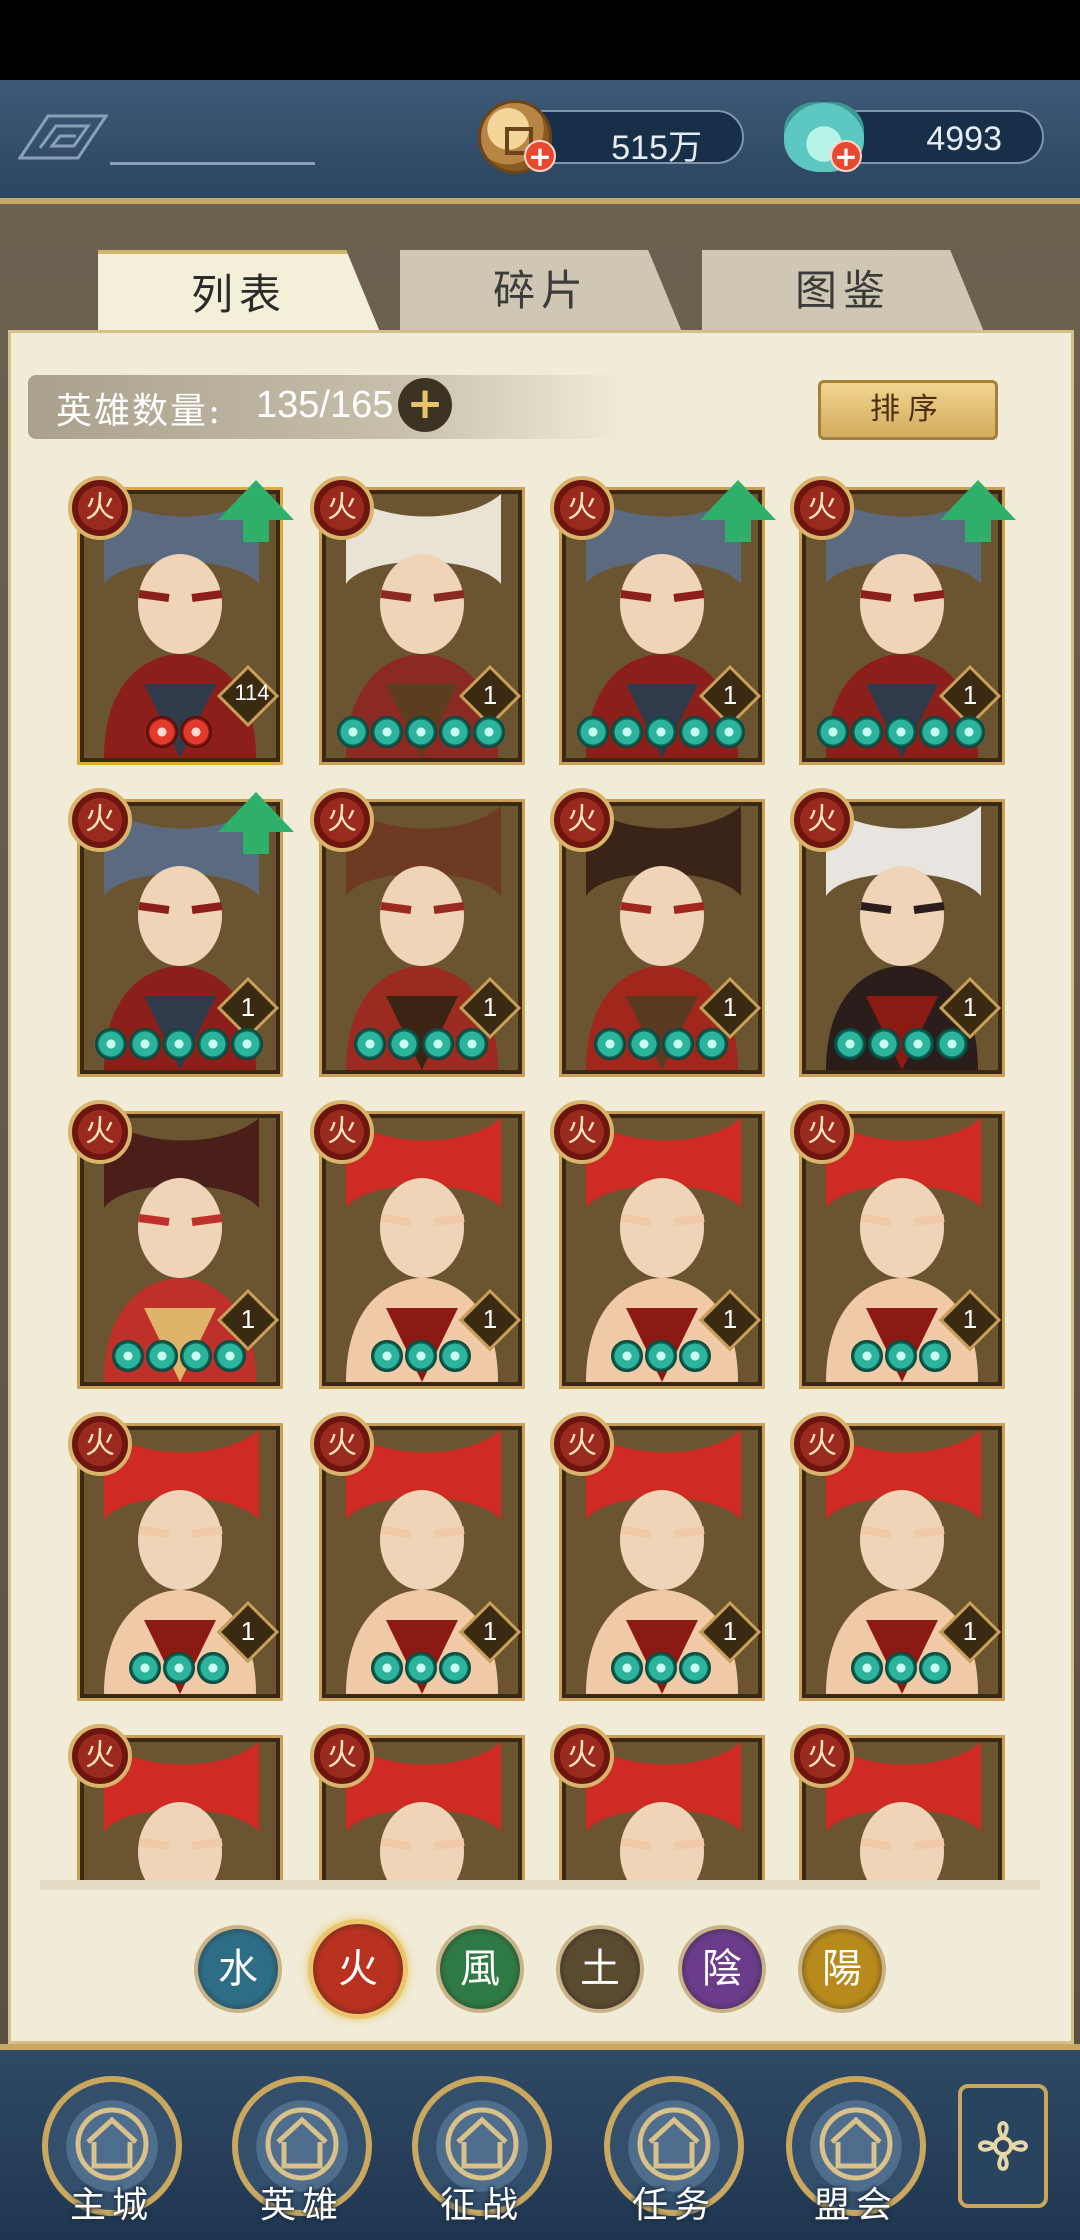 Image resolution: width=1080 pixels, height=2240 pixels. What do you see at coordinates (111, 2205) in the screenshot?
I see `nav-label: 主城` at bounding box center [111, 2205].